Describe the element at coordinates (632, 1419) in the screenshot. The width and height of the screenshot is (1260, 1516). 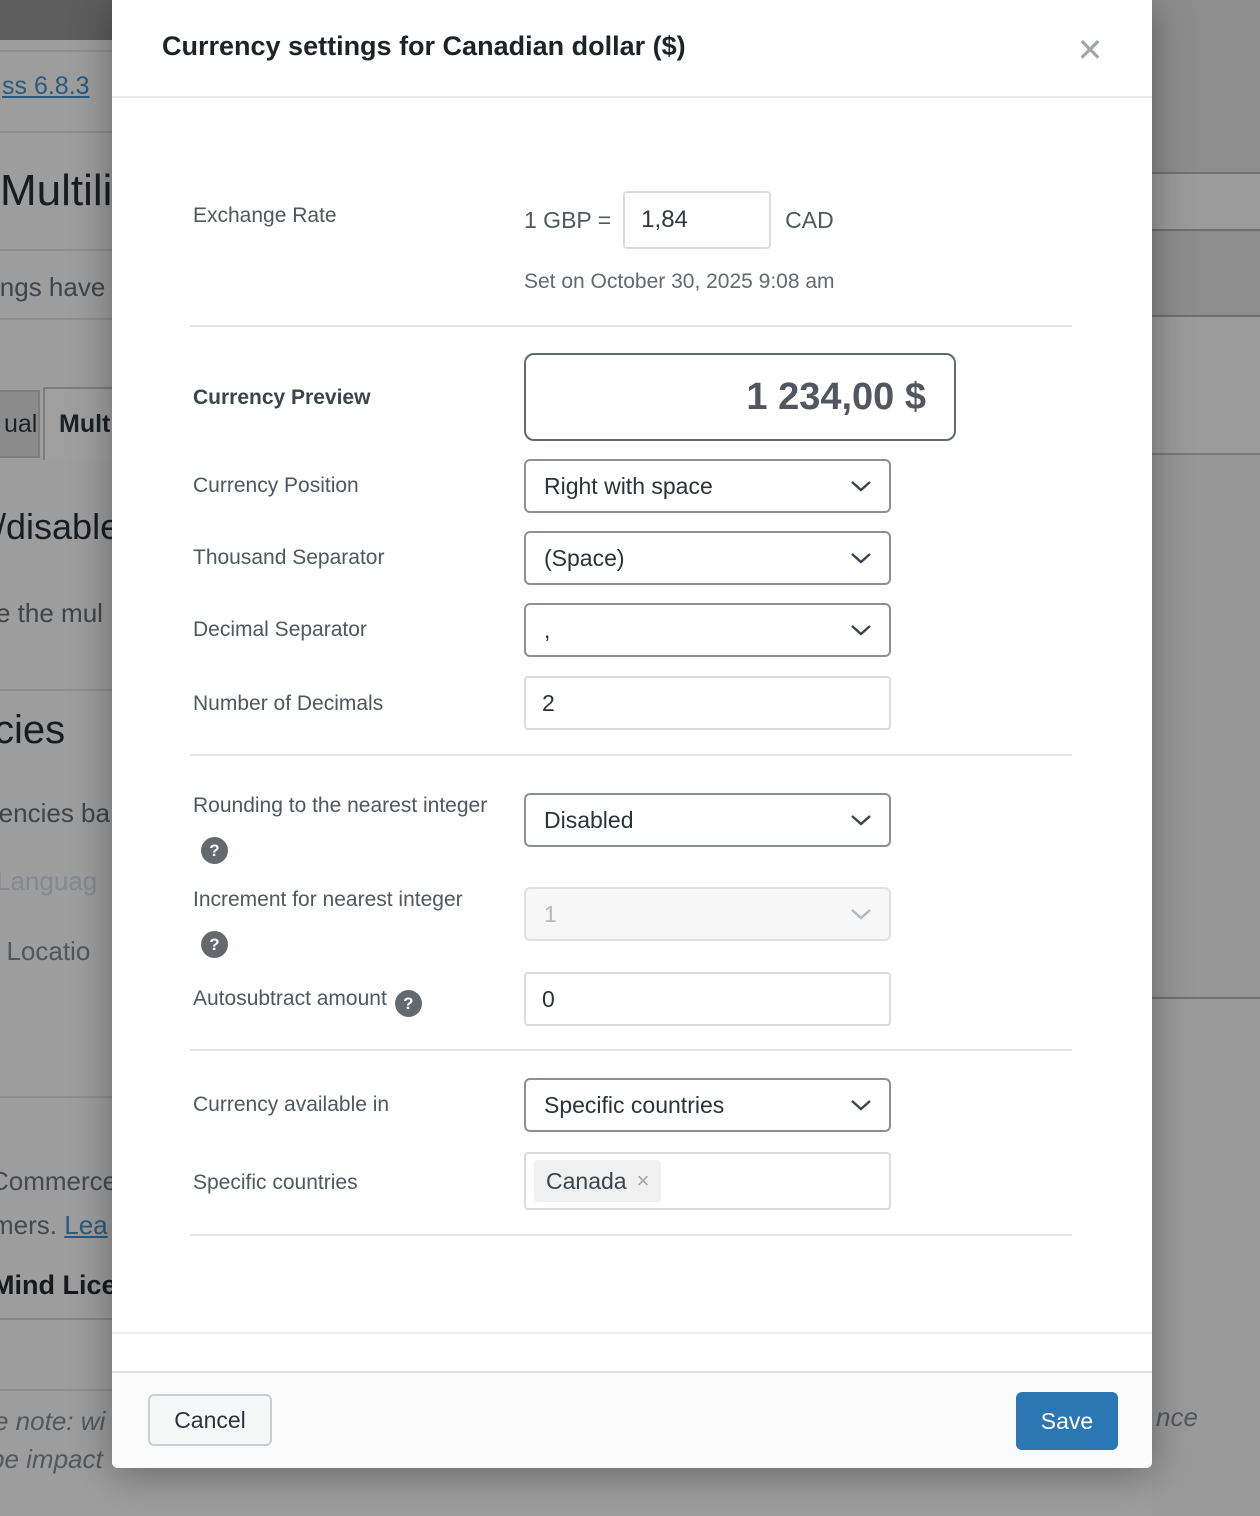
I see `modal-footer: Cancel Save` at that location.